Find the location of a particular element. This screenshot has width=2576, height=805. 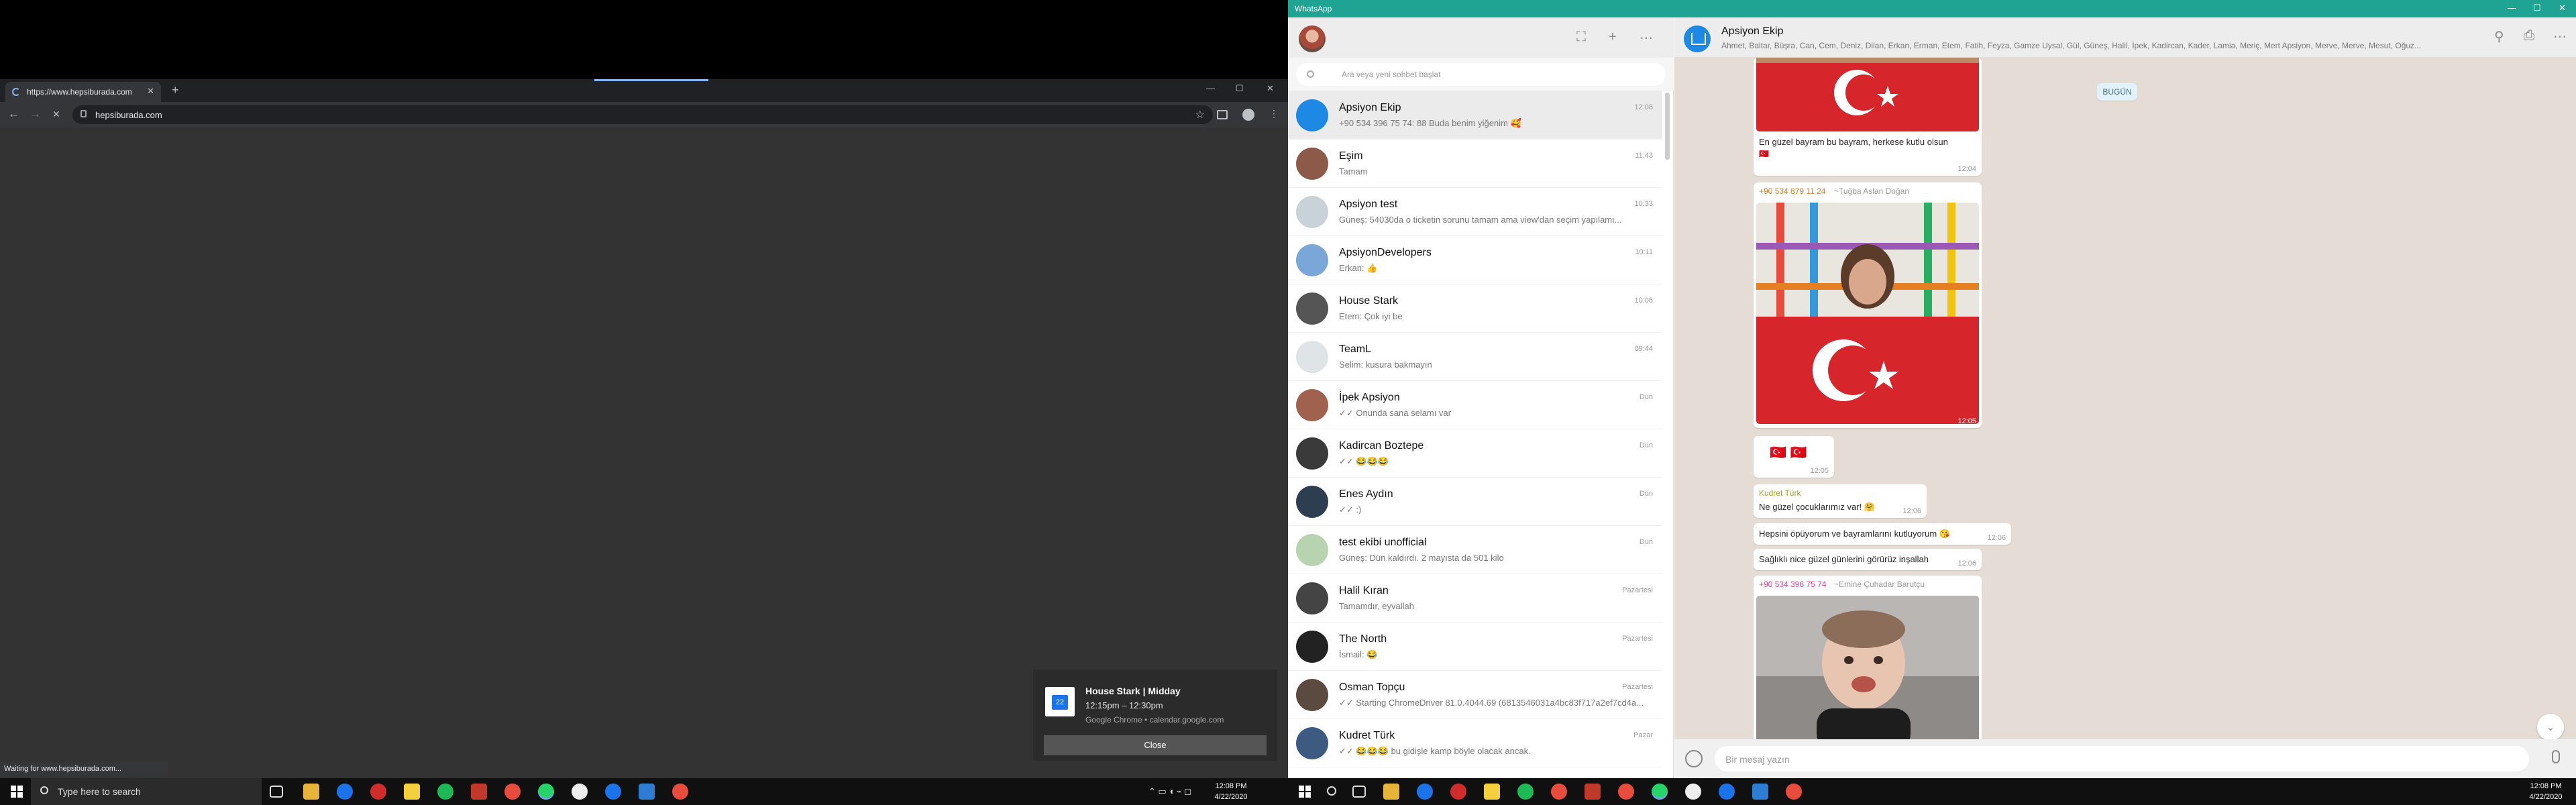

chat-search-input: Ara veya yeni sohbet başlat is located at coordinates (1481, 74).